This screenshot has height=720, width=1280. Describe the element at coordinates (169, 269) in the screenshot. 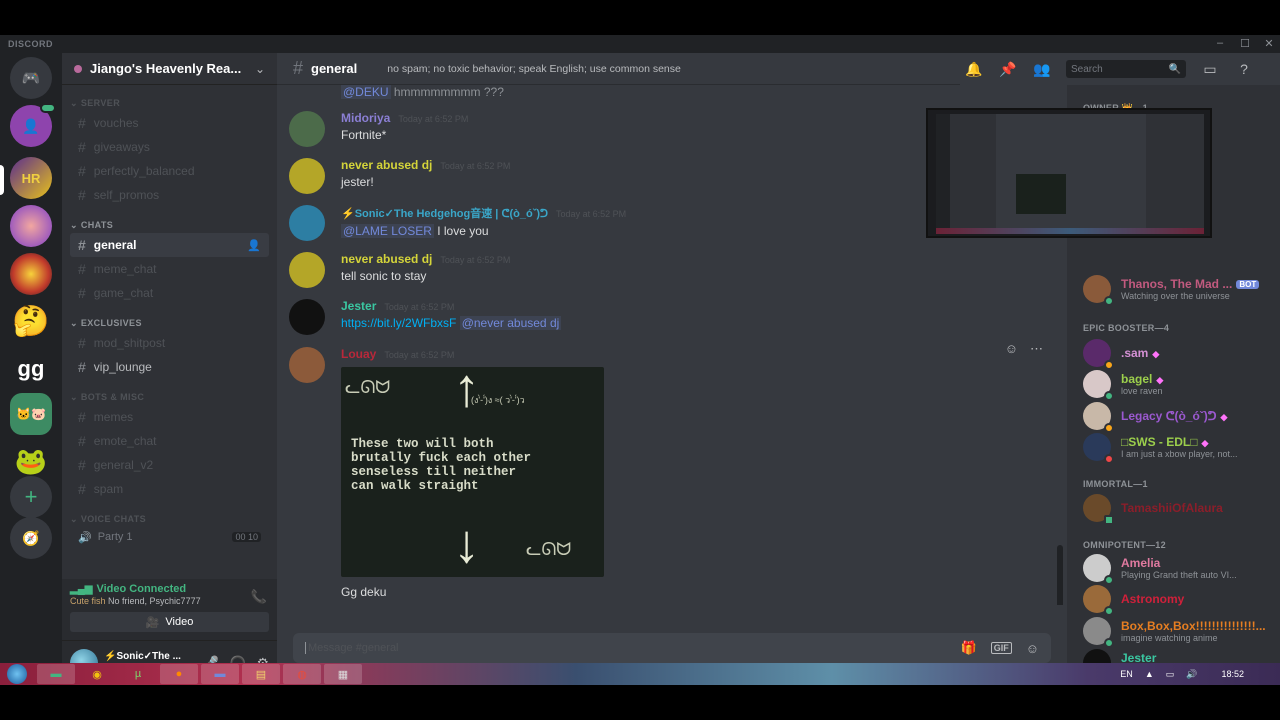

I see `channel-meme-chat: # meme_chat` at that location.